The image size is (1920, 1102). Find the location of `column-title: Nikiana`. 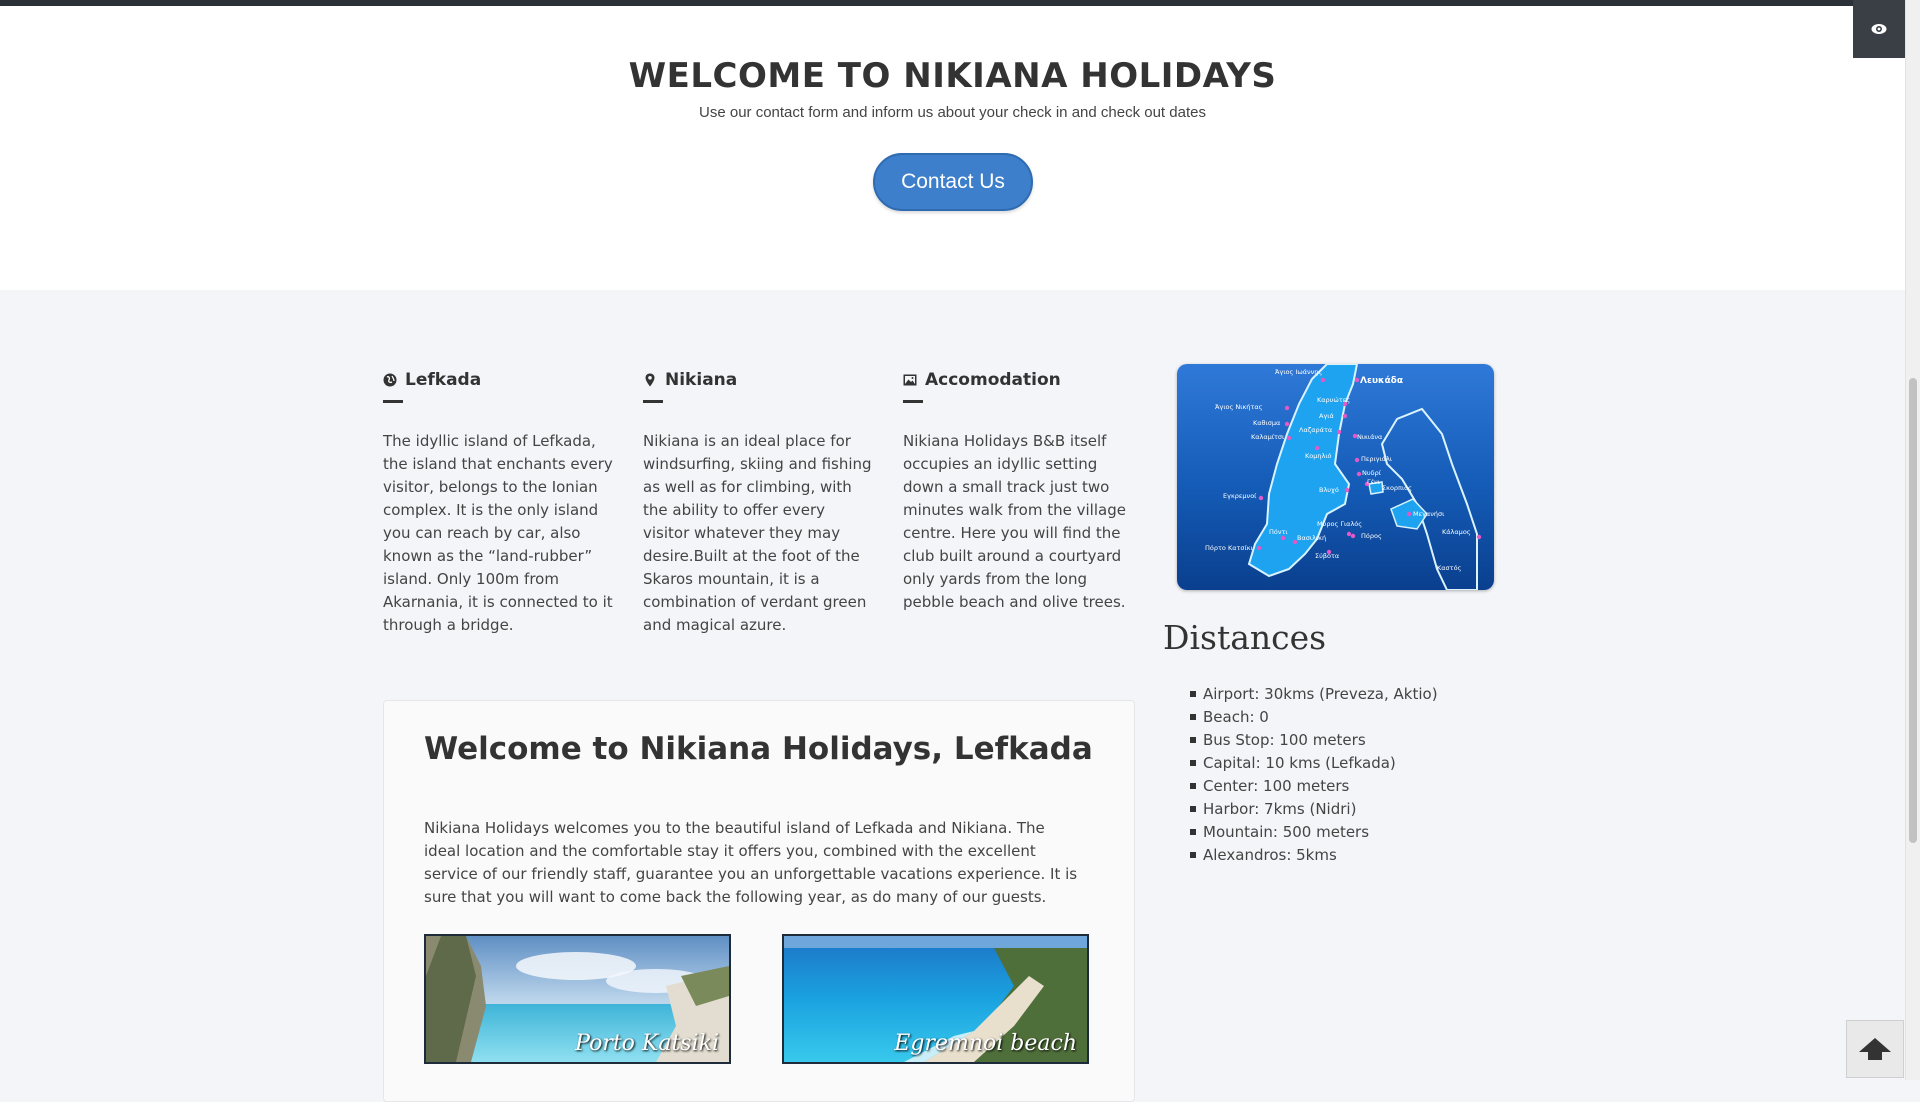

column-title: Nikiana is located at coordinates (701, 380).